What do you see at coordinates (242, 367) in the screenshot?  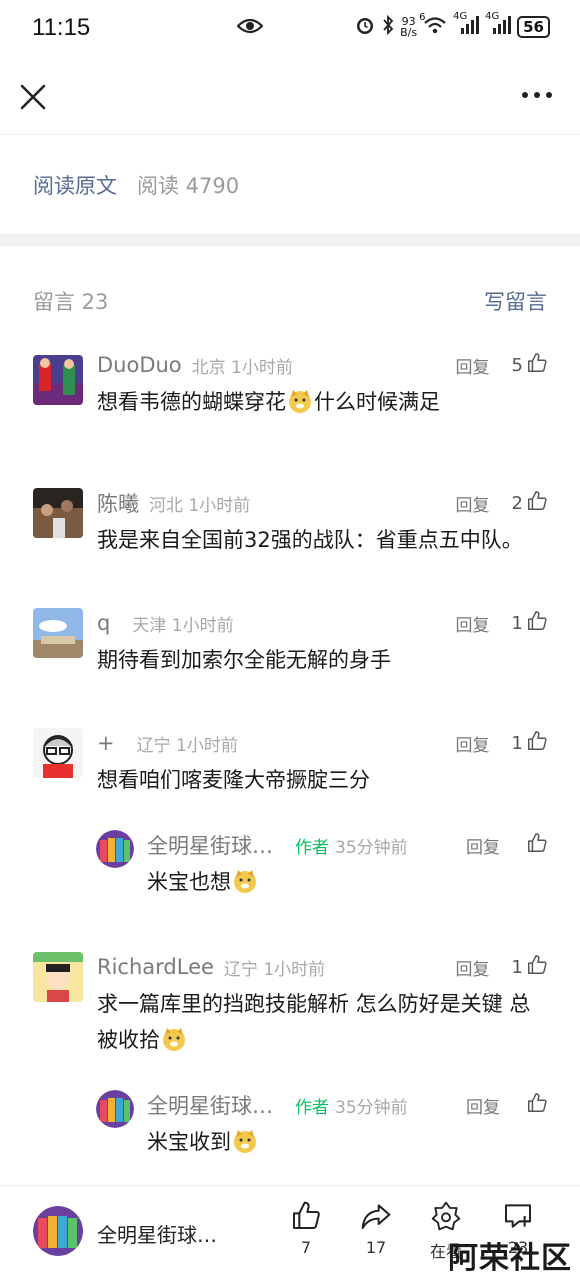 I see `comment-meta: 北京 1小时前` at bounding box center [242, 367].